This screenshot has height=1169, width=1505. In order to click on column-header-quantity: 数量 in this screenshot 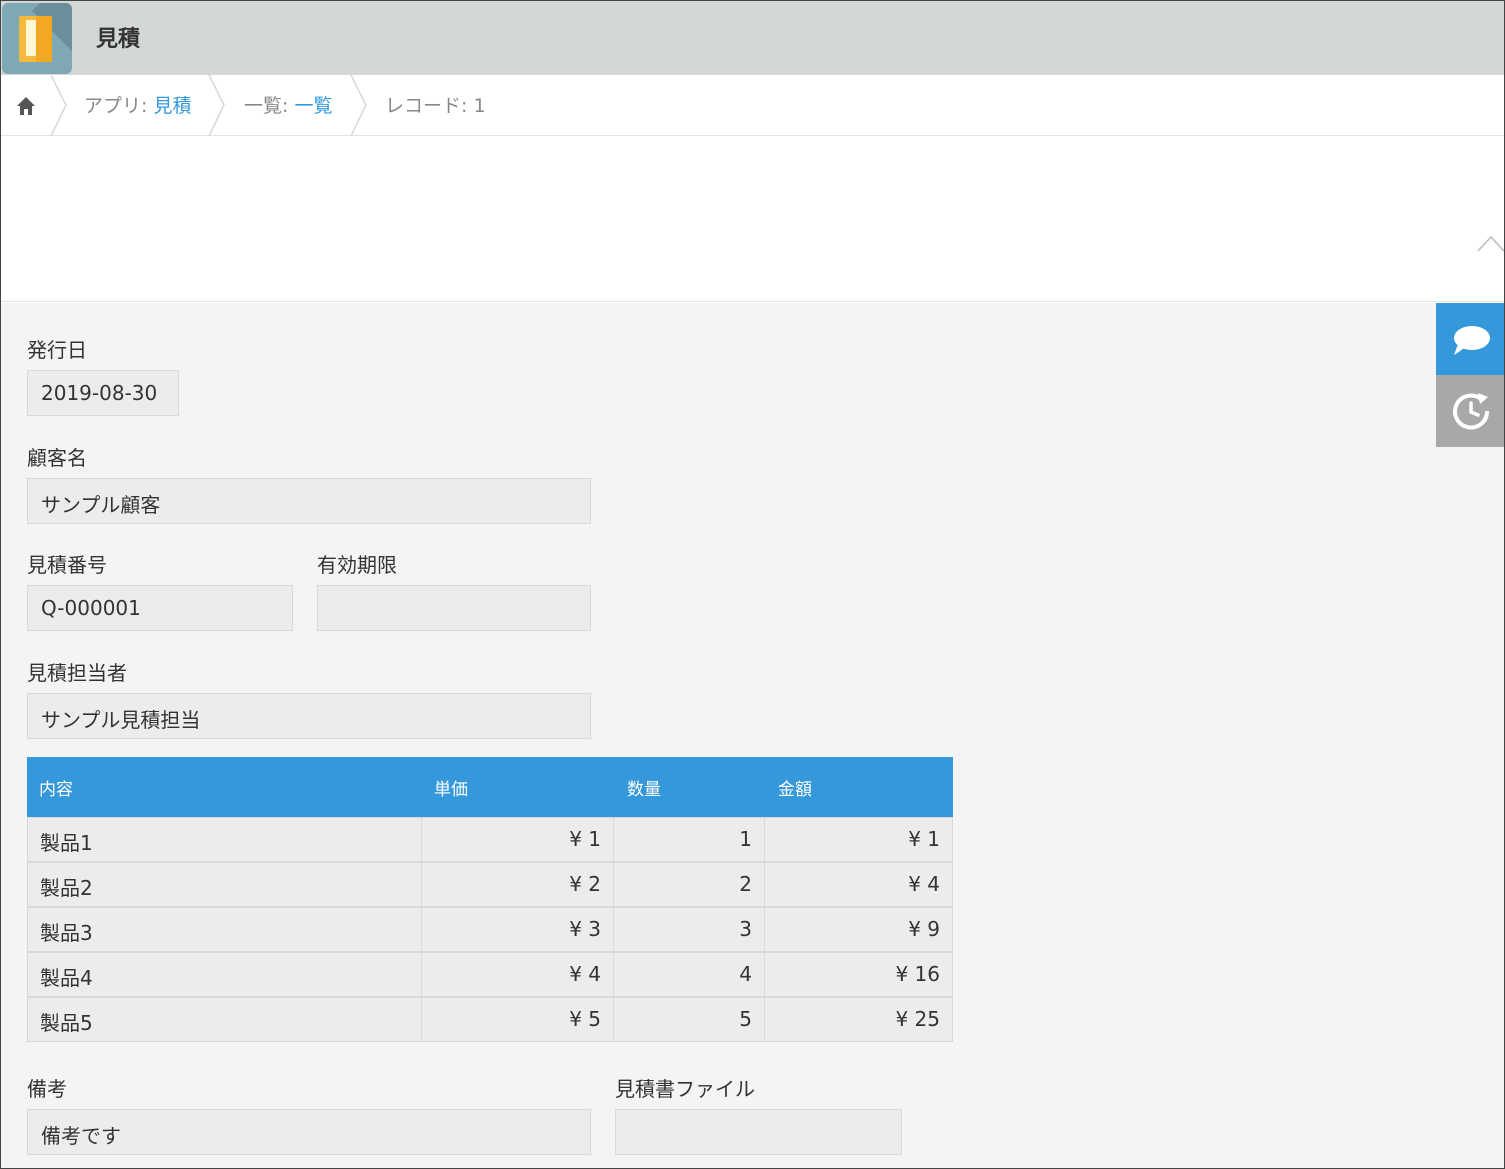, I will do `click(644, 790)`.